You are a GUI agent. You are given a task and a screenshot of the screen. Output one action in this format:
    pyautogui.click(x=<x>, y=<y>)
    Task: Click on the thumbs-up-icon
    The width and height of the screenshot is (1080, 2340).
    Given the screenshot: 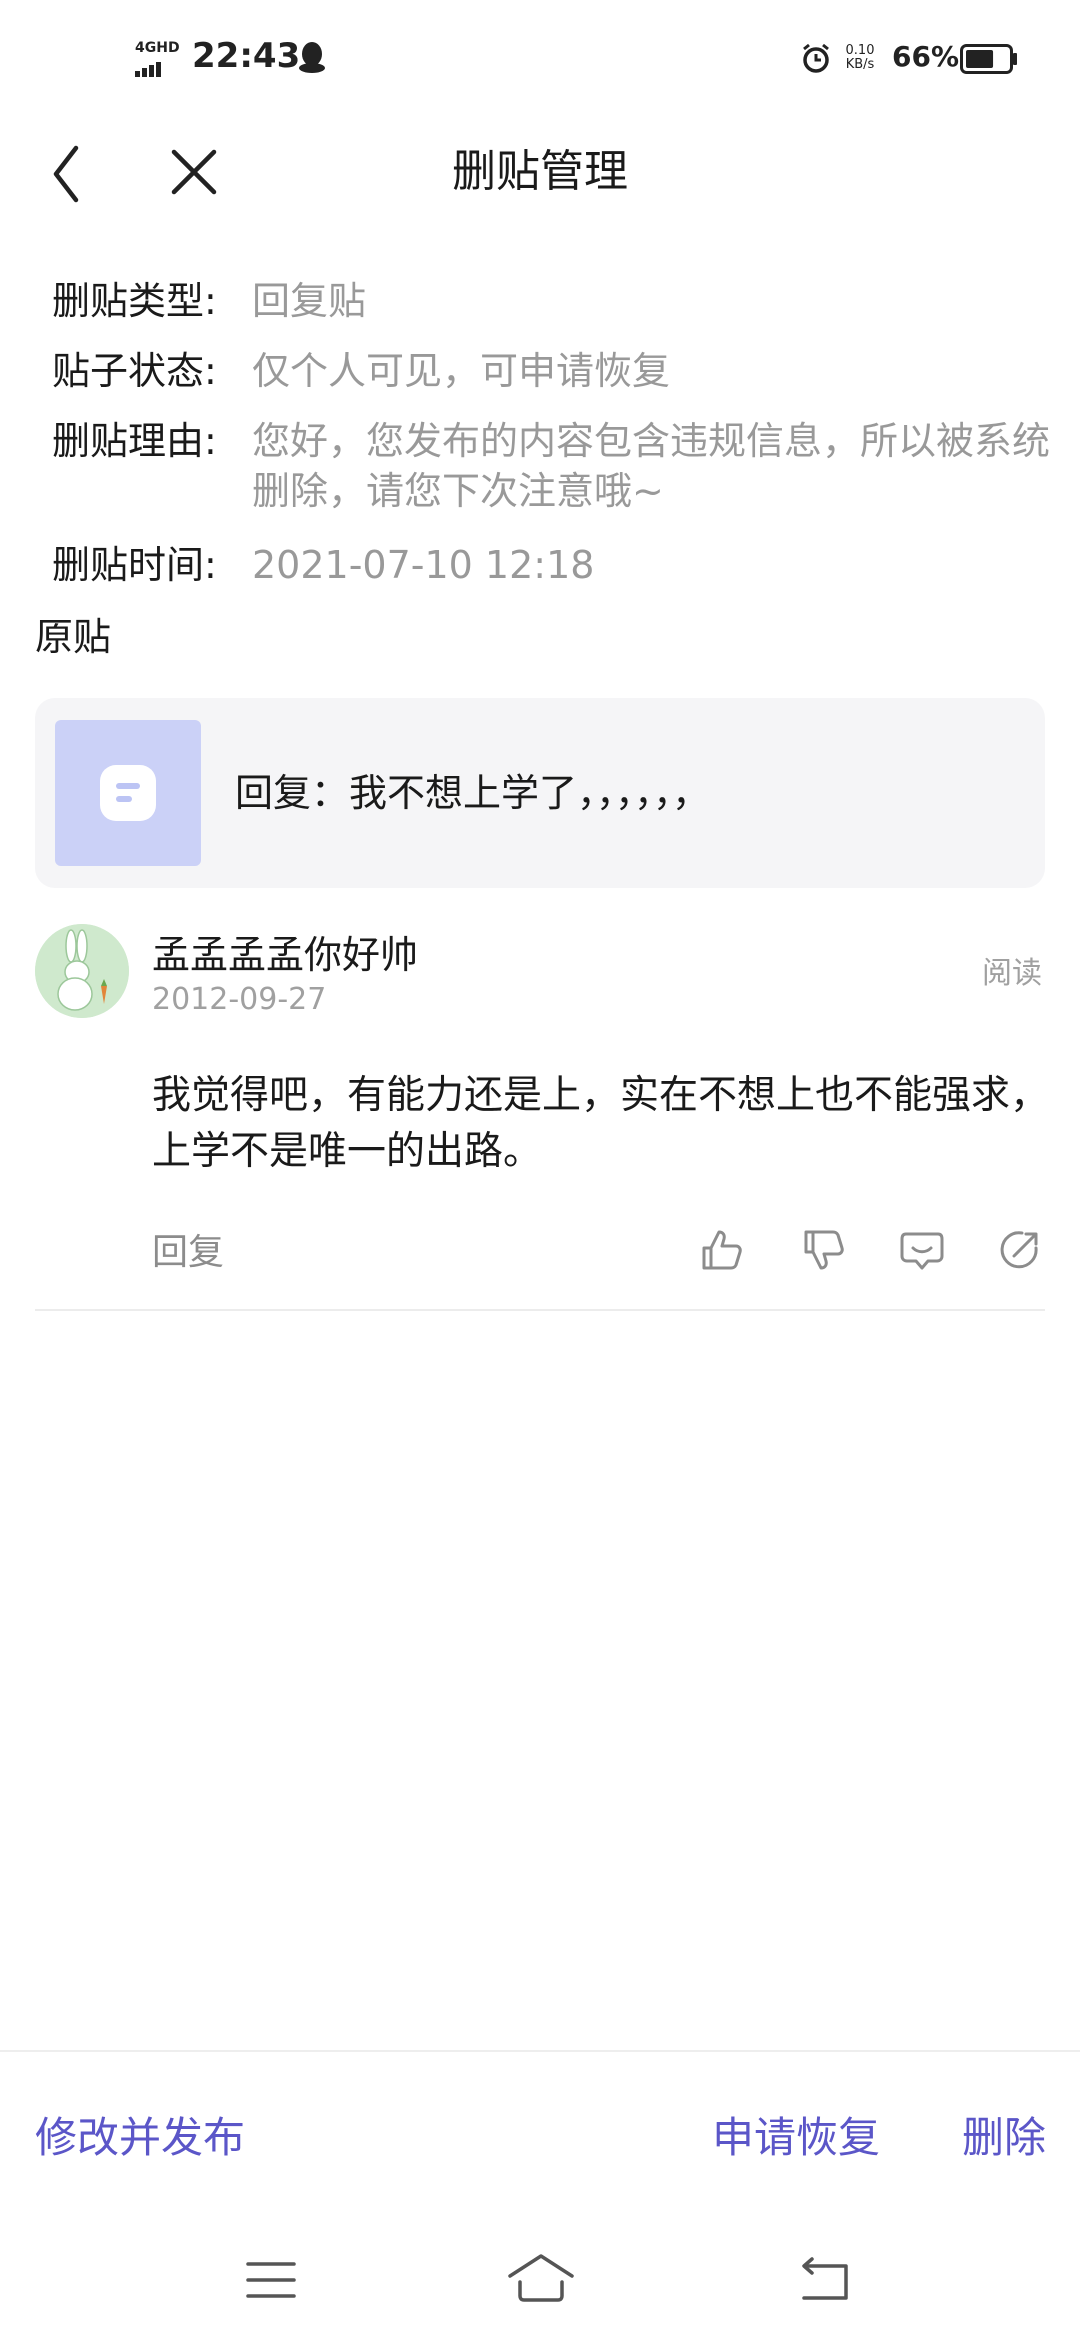 What is the action you would take?
    pyautogui.click(x=722, y=1250)
    